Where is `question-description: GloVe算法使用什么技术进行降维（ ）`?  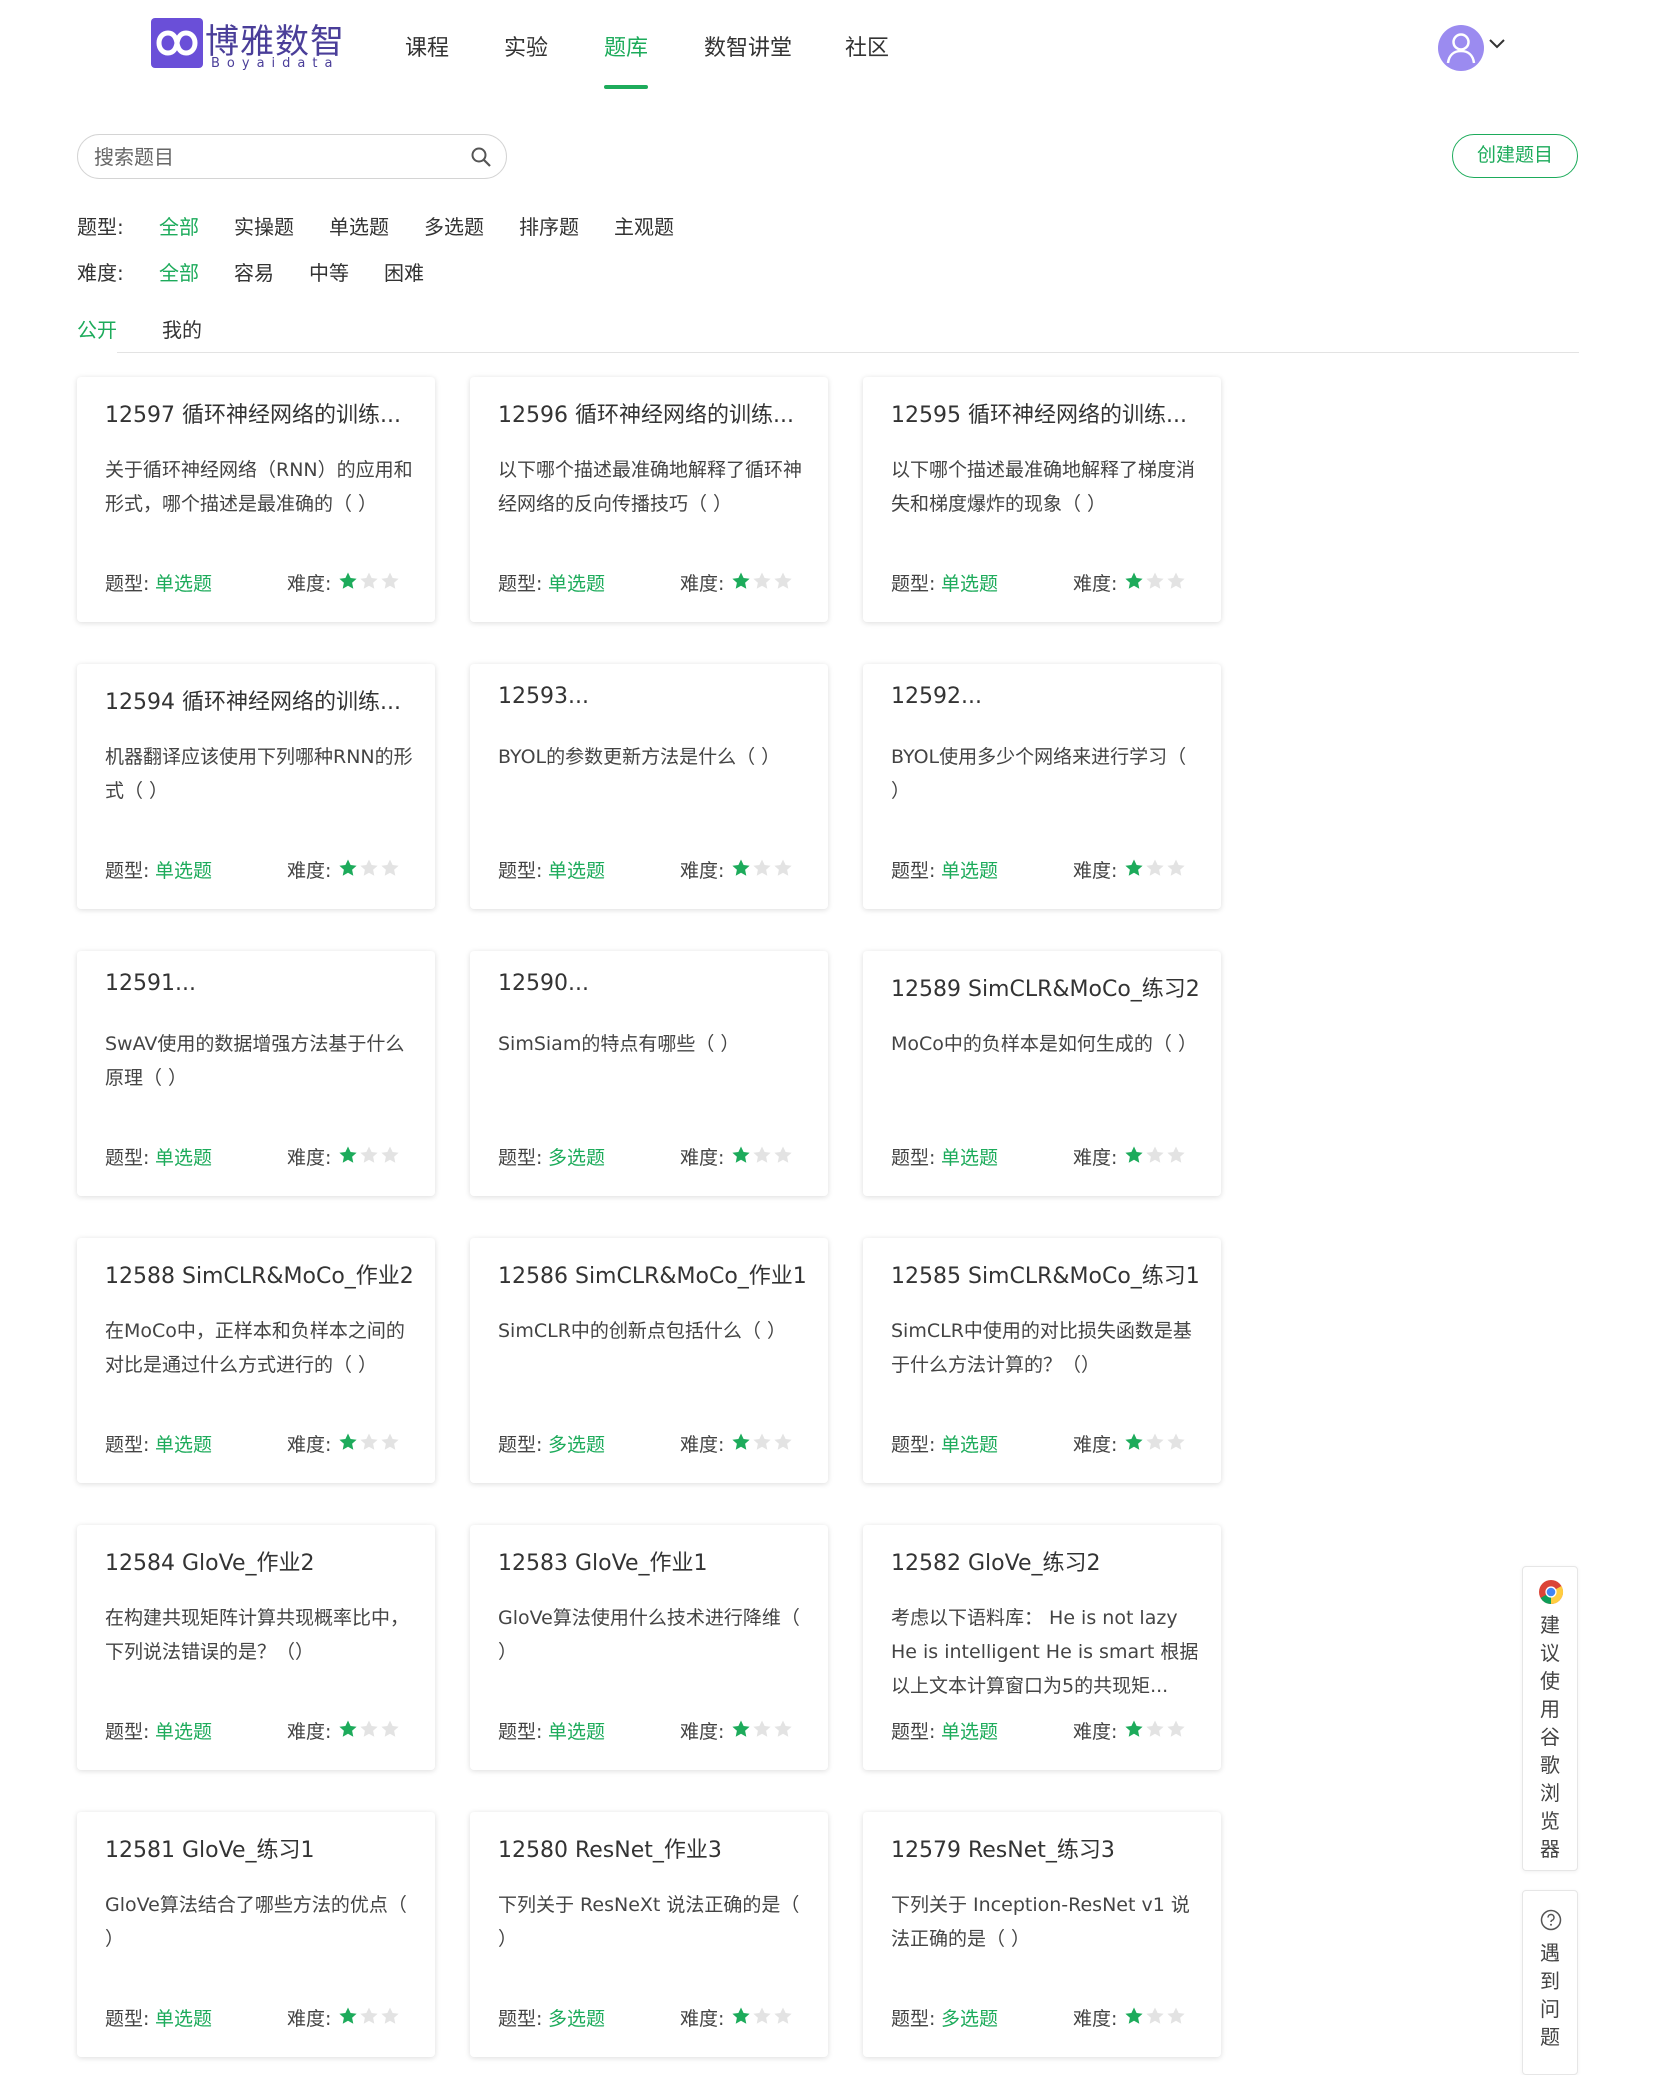 question-description: GloVe算法使用什么技术进行降维（ ） is located at coordinates (649, 1635).